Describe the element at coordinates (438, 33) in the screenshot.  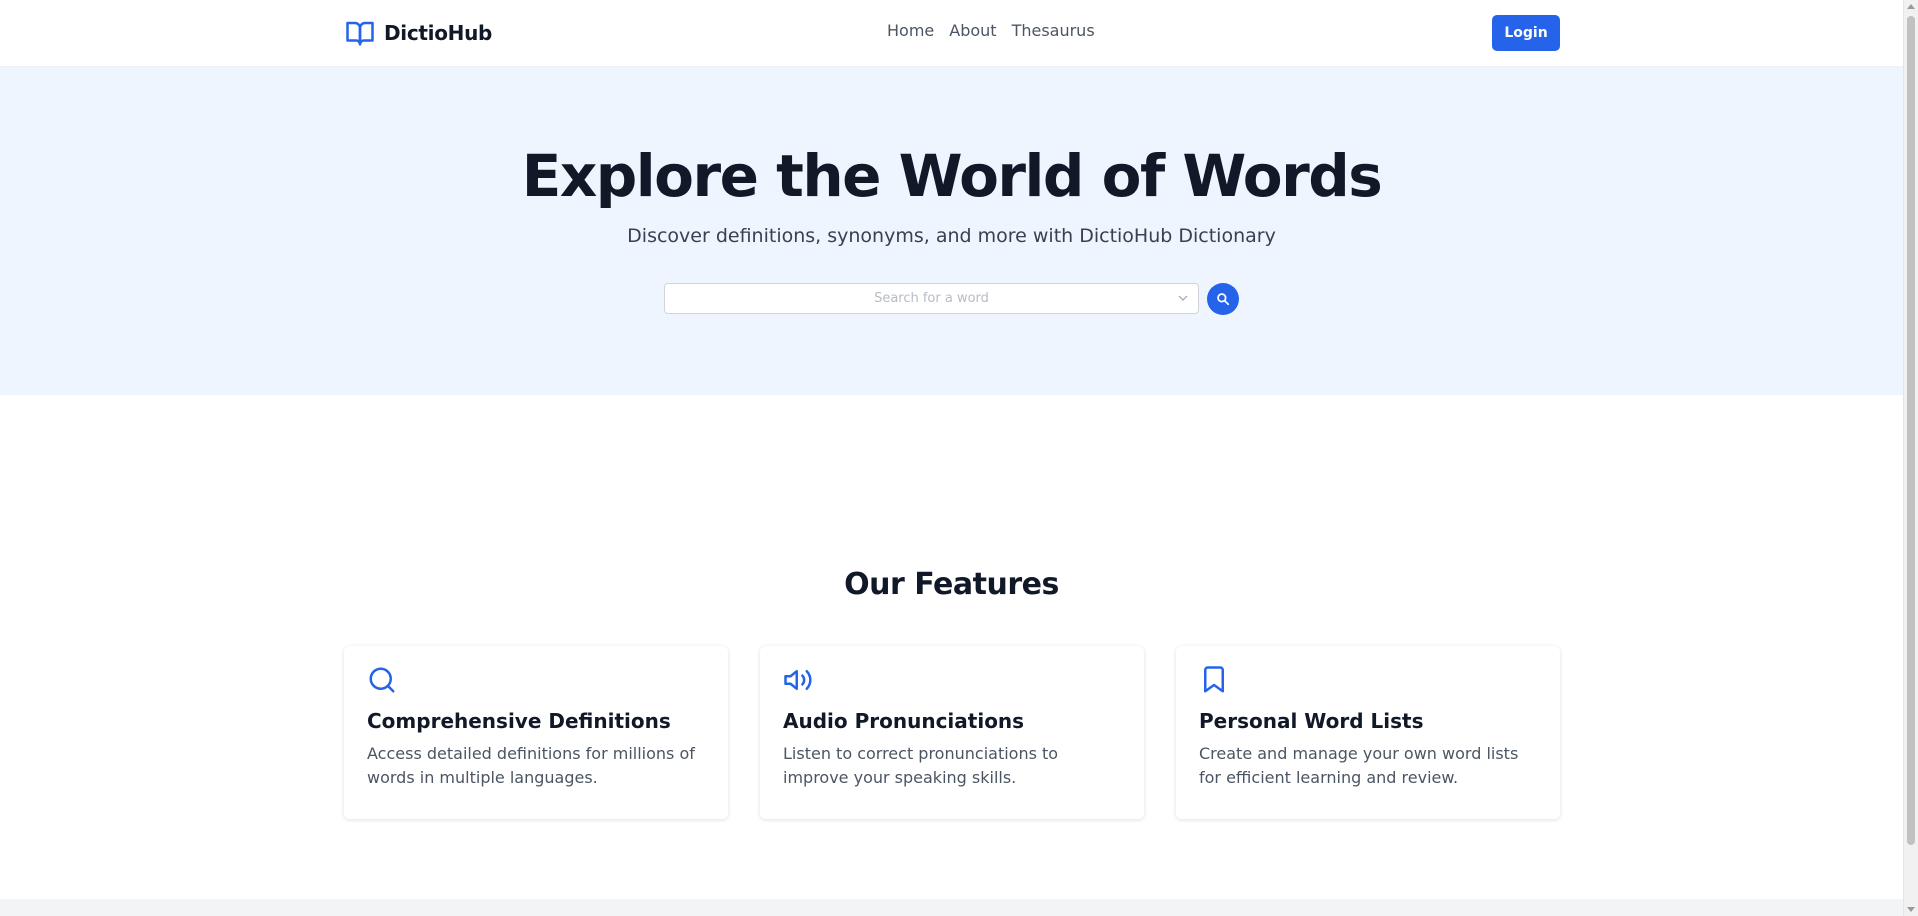
I see `brand-name: DictioHub` at that location.